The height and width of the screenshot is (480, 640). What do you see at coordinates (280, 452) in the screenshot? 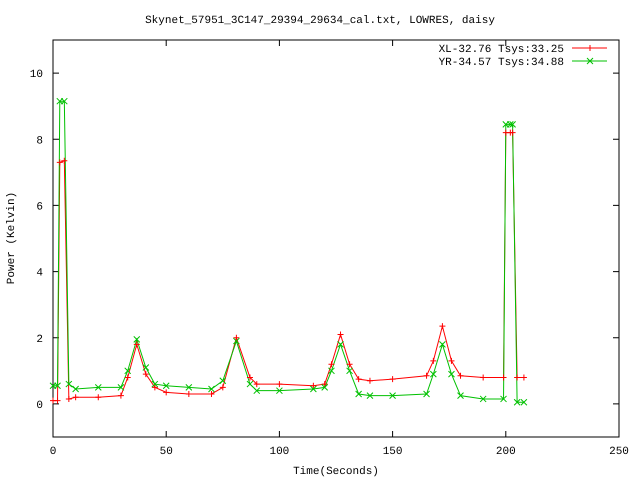
I see `tick-label: 100` at bounding box center [280, 452].